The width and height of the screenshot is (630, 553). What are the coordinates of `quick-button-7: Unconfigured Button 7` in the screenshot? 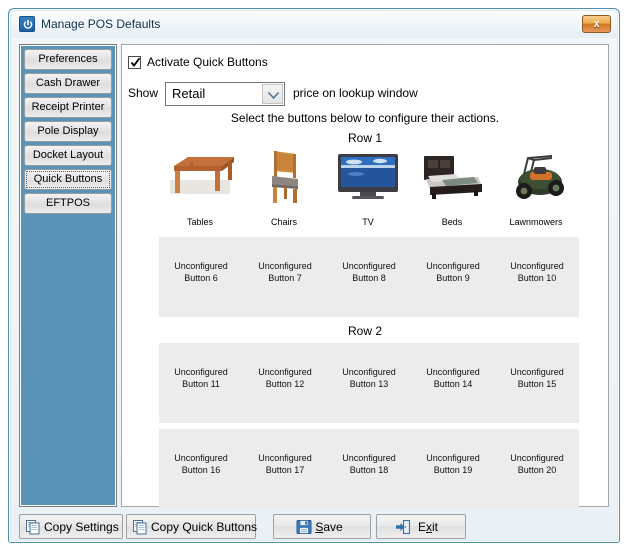 It's located at (285, 277).